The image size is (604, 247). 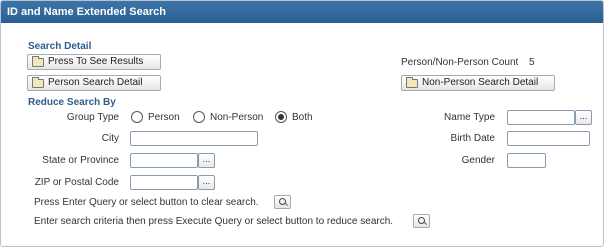 I want to click on reduce-search-by-heading: Reduce Search By, so click(x=72, y=102).